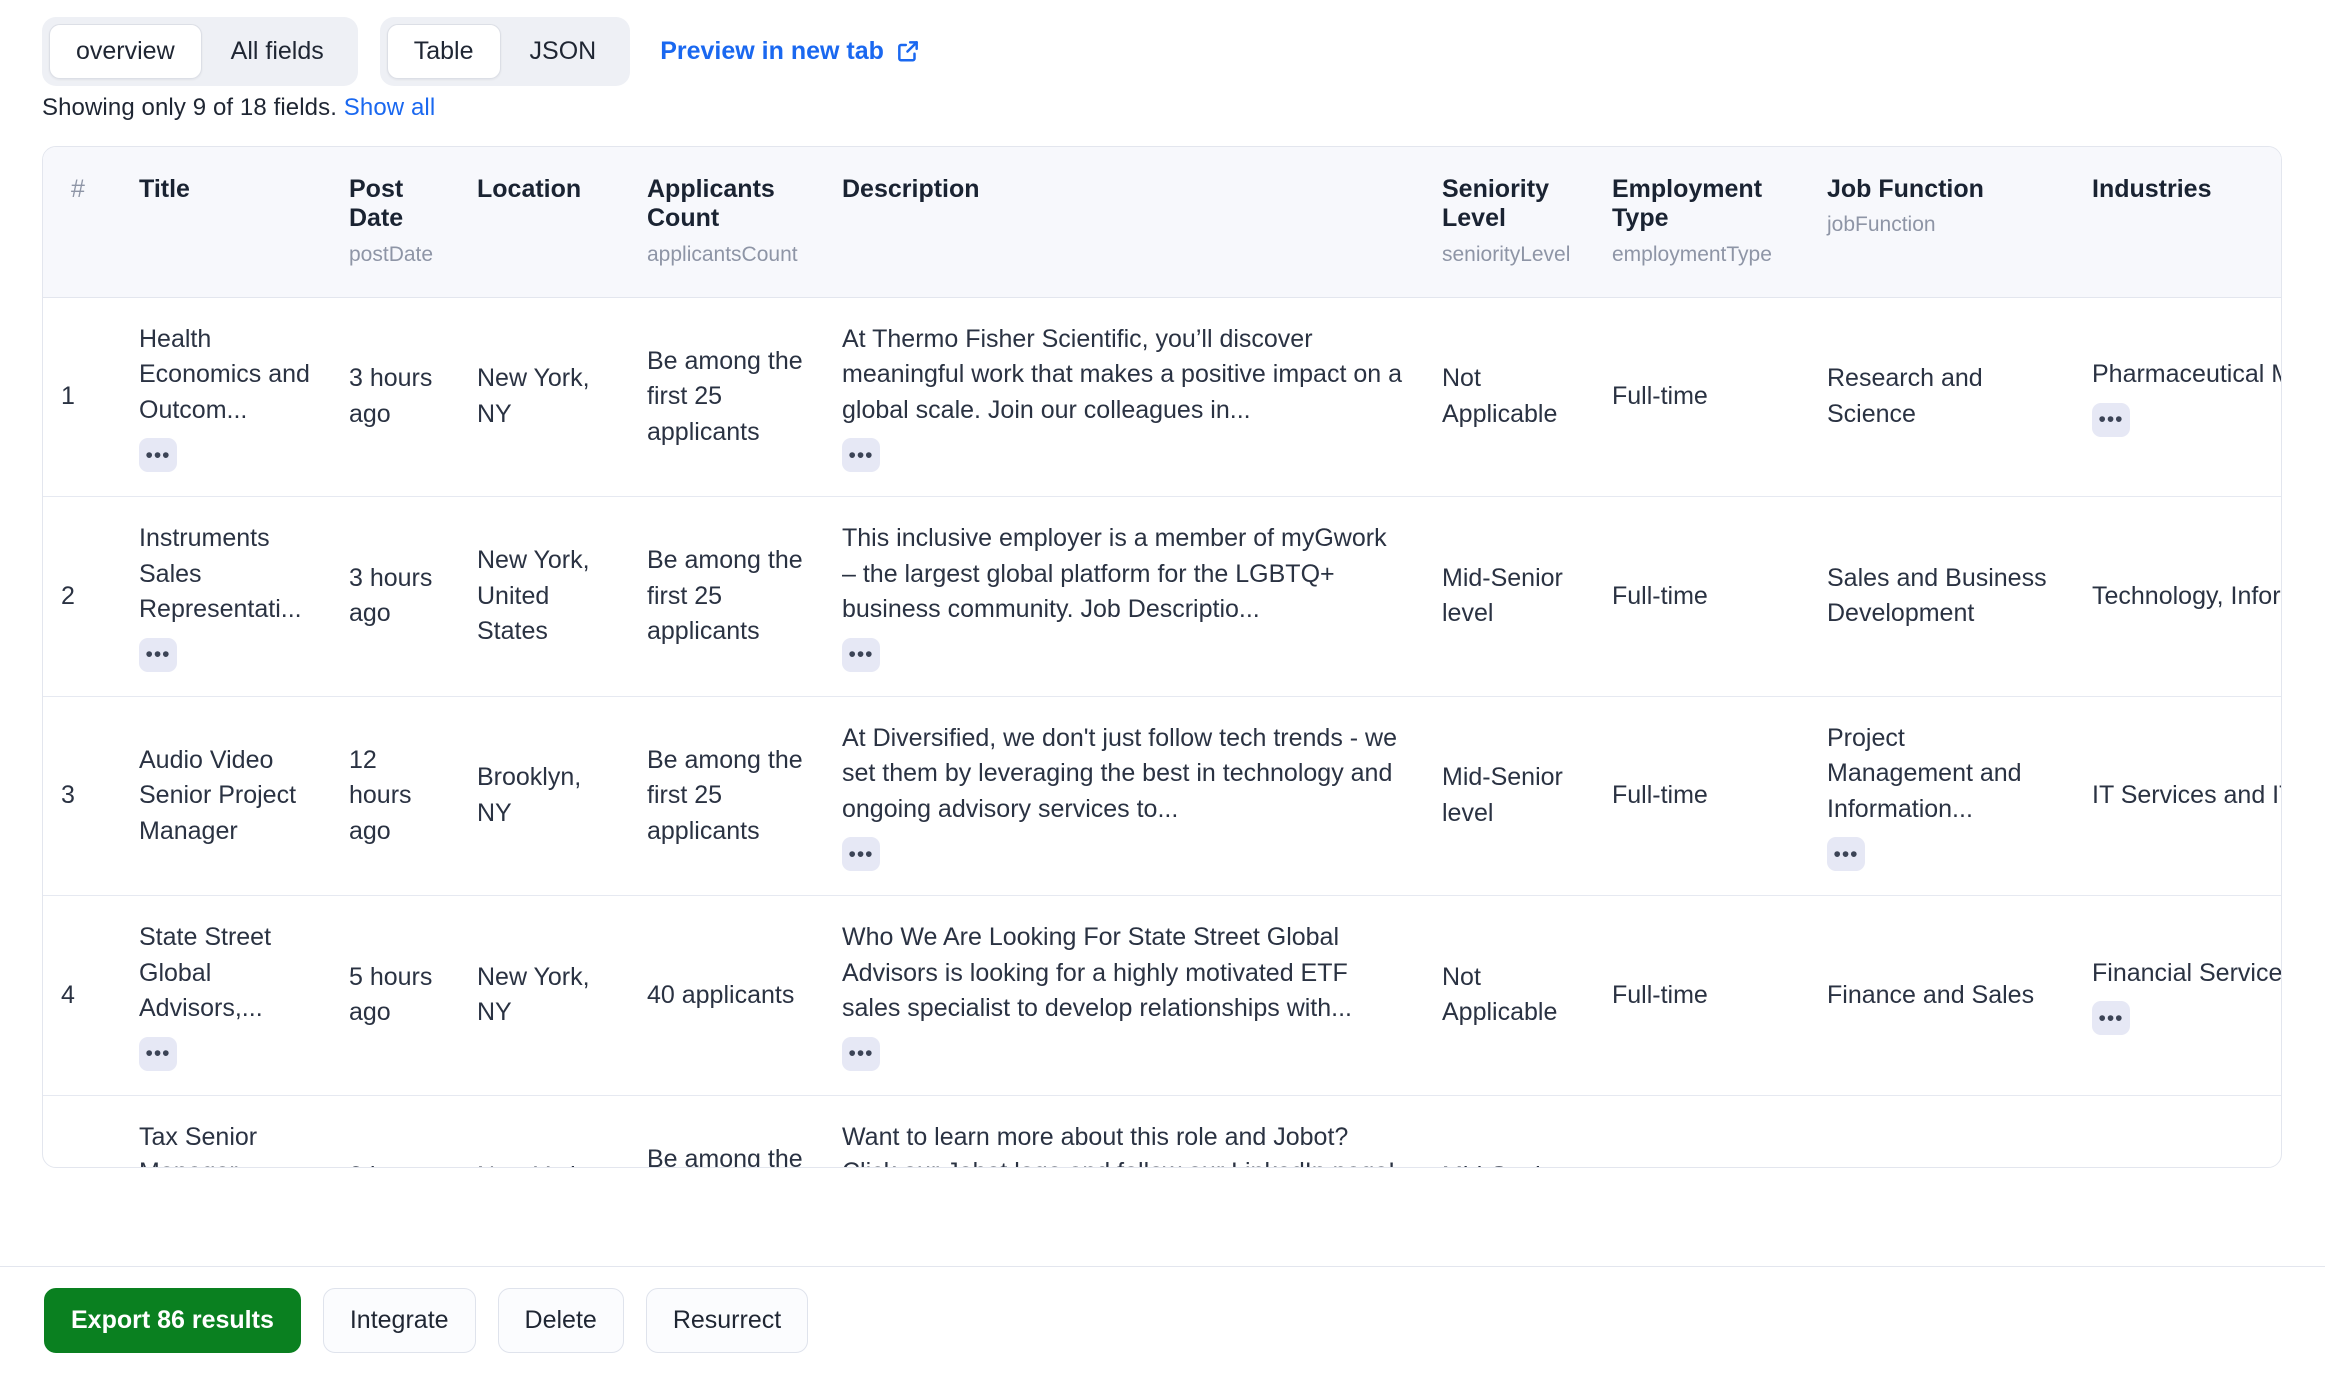  Describe the element at coordinates (1509, 222) in the screenshot. I see `column-header-seniority-level: Seniority Level seniorityLevel` at that location.